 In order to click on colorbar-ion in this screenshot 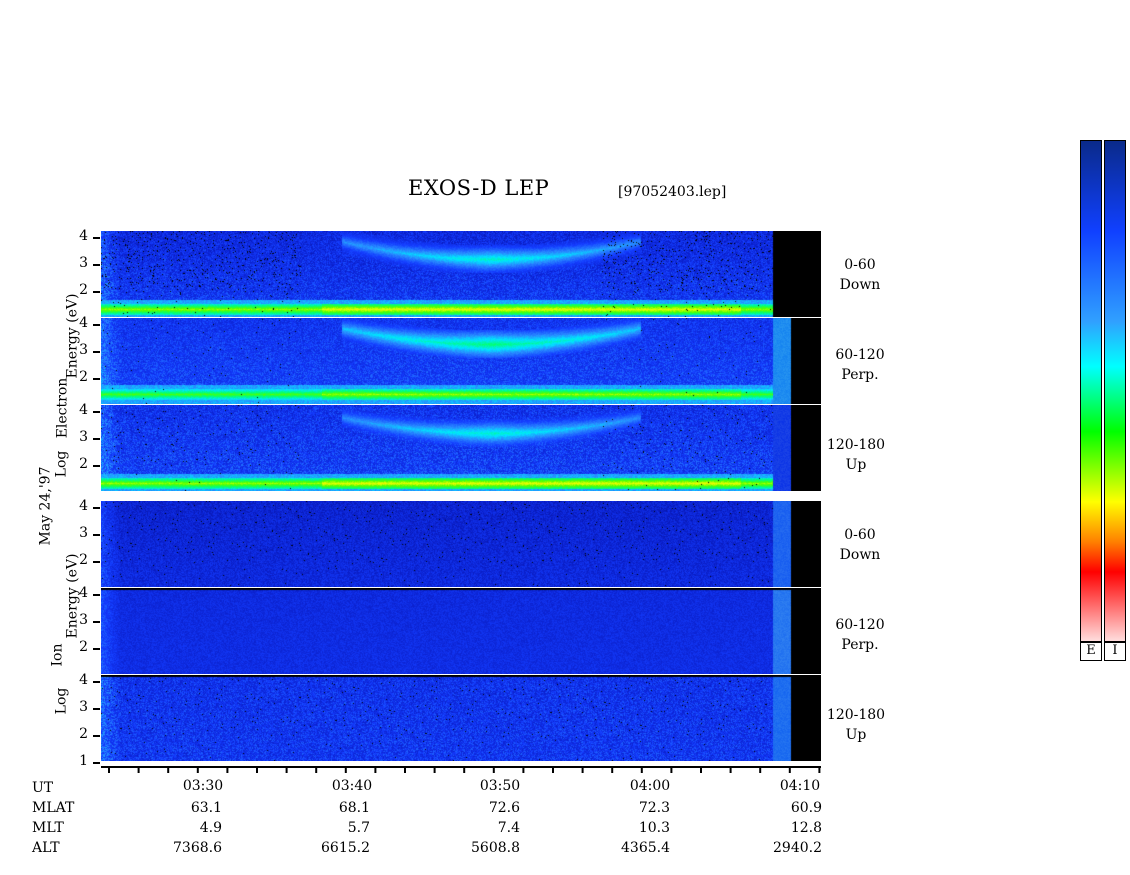, I will do `click(1115, 391)`.